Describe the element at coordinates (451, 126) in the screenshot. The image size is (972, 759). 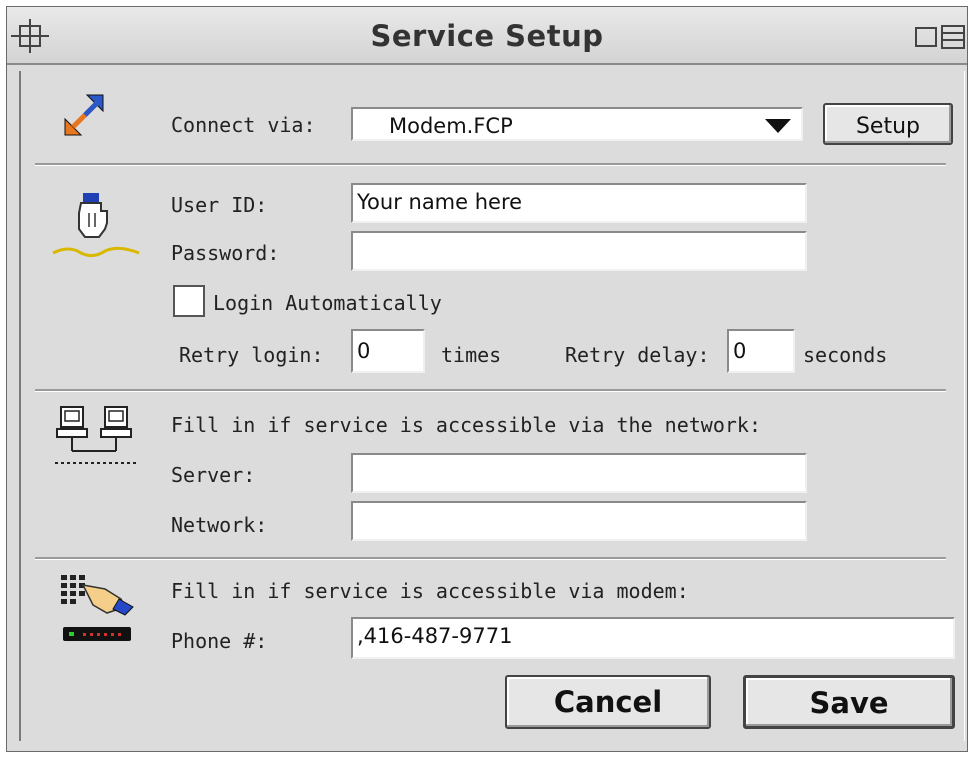
I see `connect-via-selected-value: Modem.FCP` at that location.